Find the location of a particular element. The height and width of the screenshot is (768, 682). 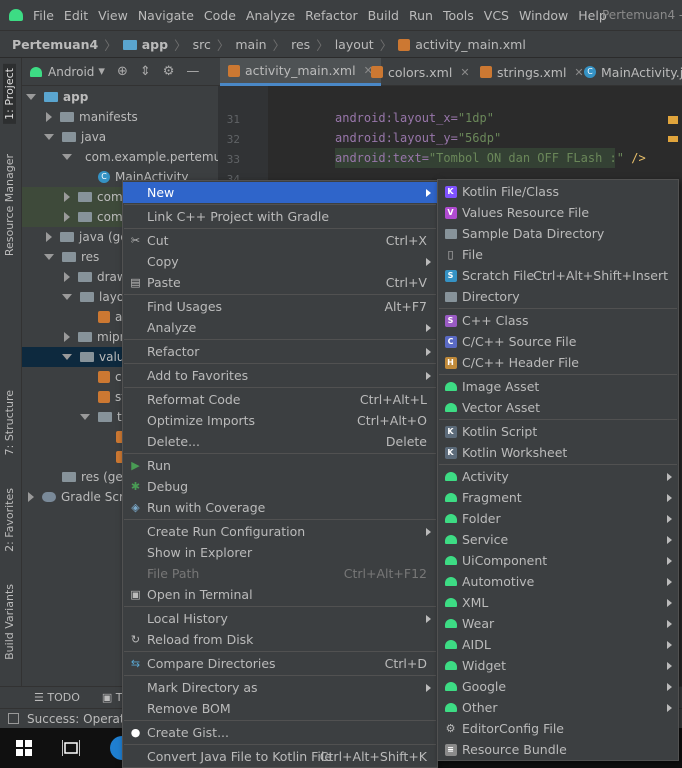

menu-item-cut: ✂ Cut Ctrl+X is located at coordinates (280, 240).